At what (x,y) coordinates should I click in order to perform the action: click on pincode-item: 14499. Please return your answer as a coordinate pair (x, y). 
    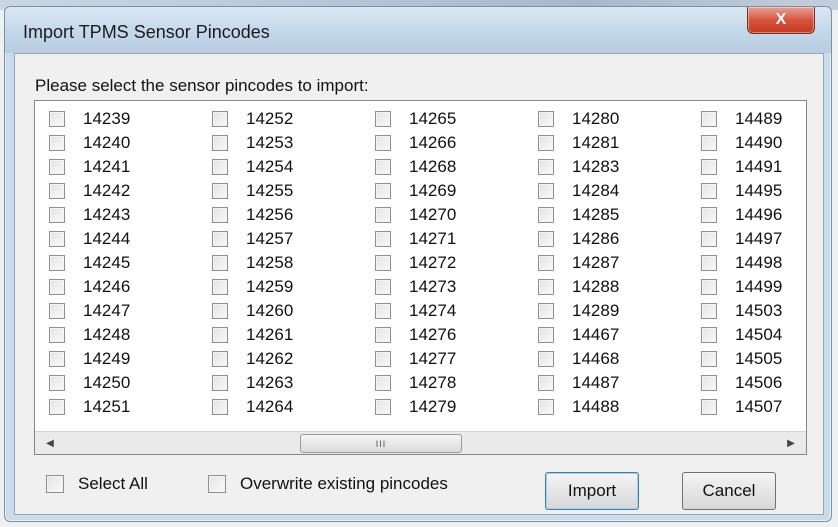
    Looking at the image, I should click on (741, 287).